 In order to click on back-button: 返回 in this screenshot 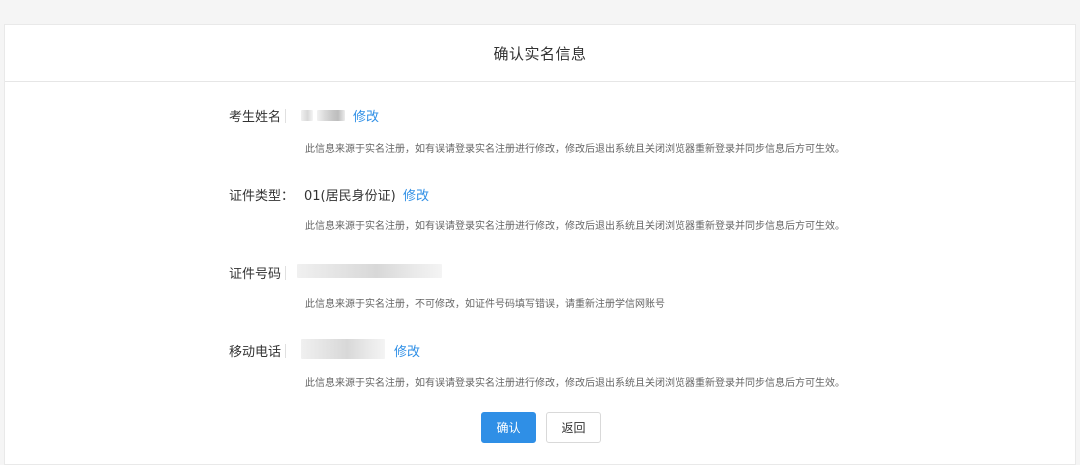, I will do `click(573, 427)`.